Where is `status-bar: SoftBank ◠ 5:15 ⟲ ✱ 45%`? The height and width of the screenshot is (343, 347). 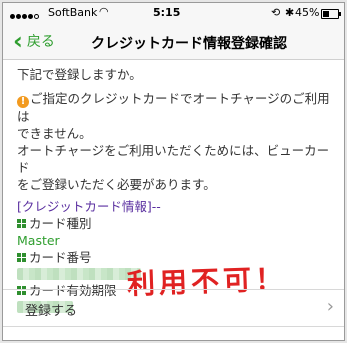 status-bar: SoftBank ◠ 5:15 ⟲ ✱ 45% is located at coordinates (173, 13).